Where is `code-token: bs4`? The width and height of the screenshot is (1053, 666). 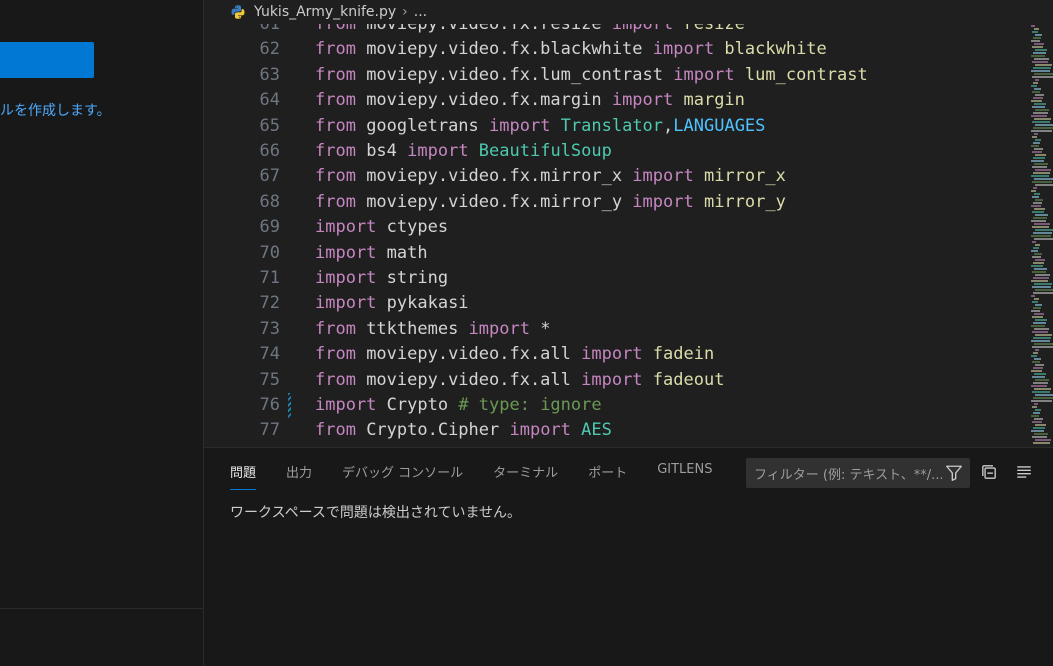
code-token: bs4 is located at coordinates (381, 151).